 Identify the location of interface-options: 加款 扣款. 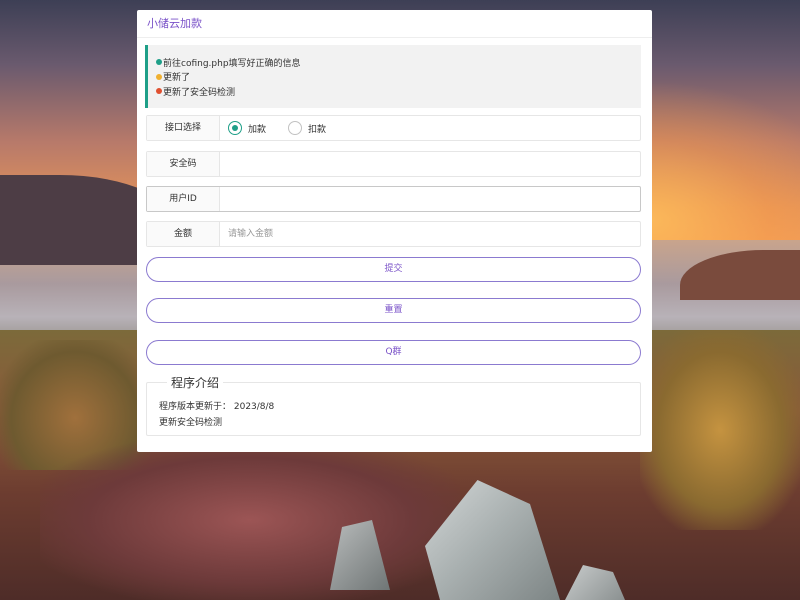
(430, 128).